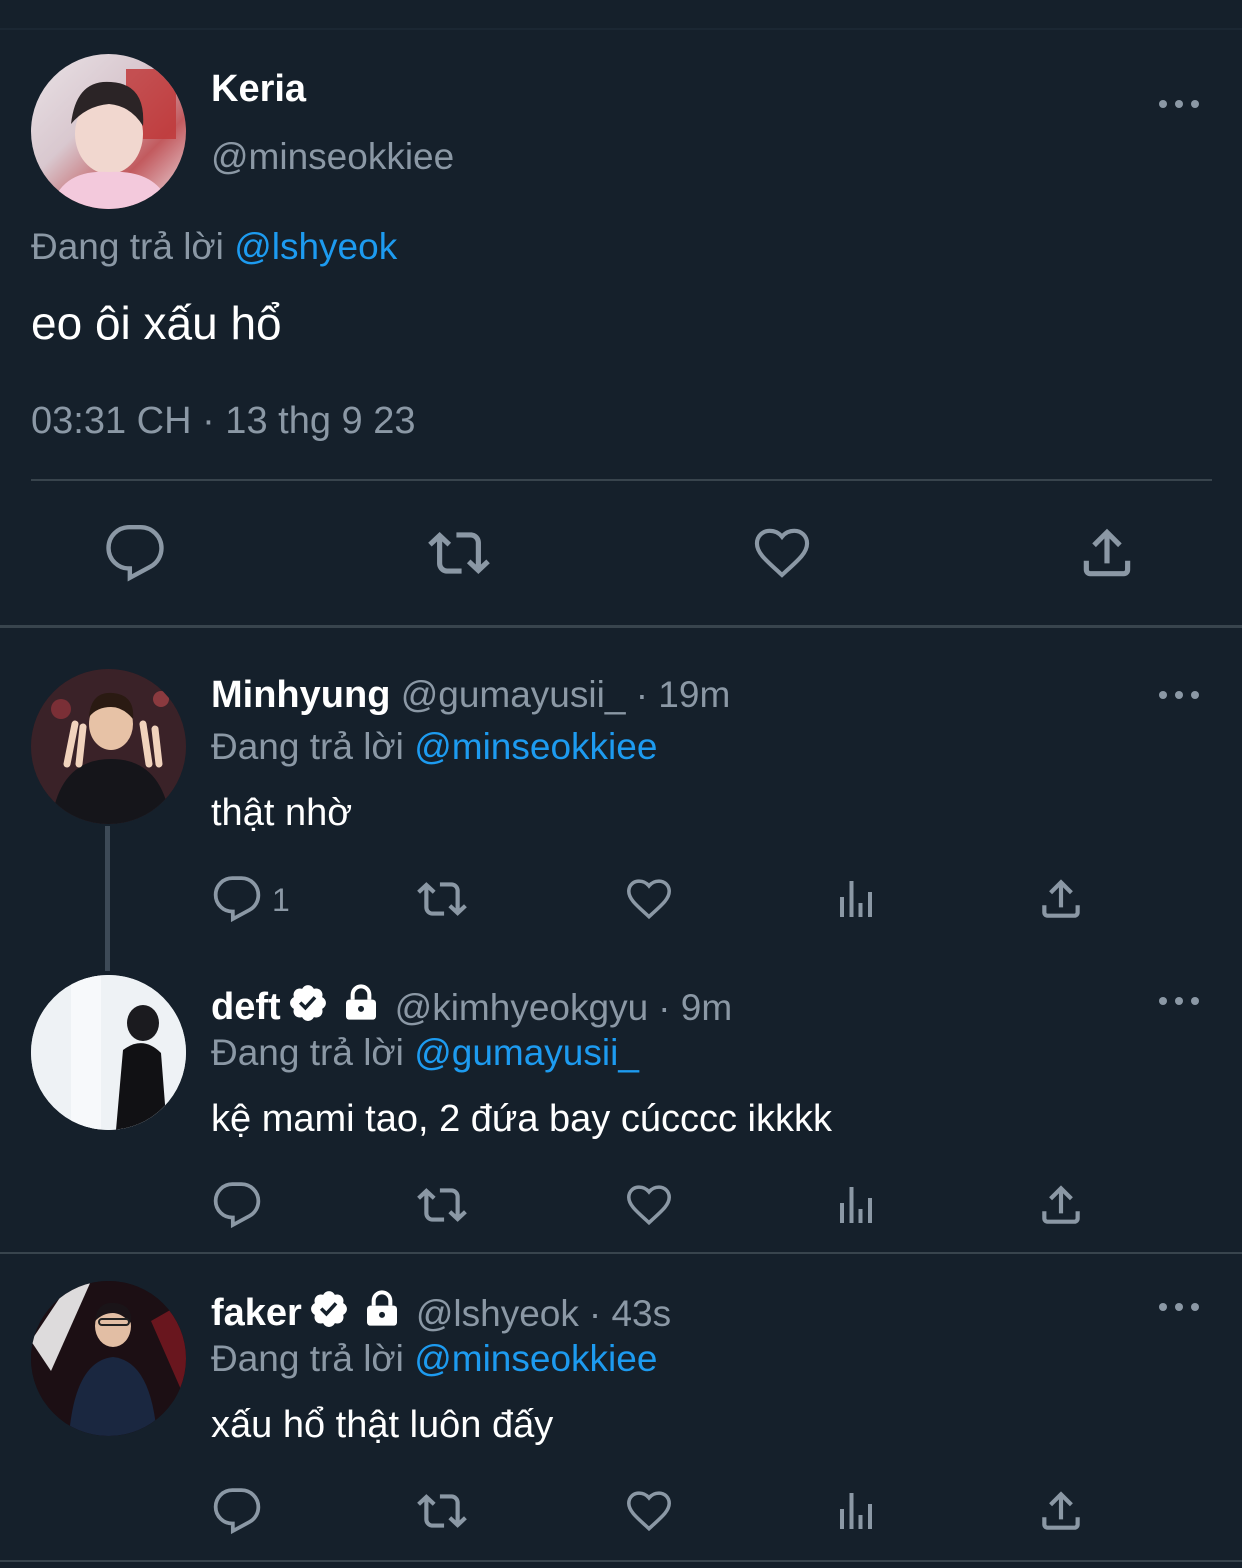 This screenshot has width=1242, height=1568. I want to click on tweet-time: · 43s, so click(630, 1314).